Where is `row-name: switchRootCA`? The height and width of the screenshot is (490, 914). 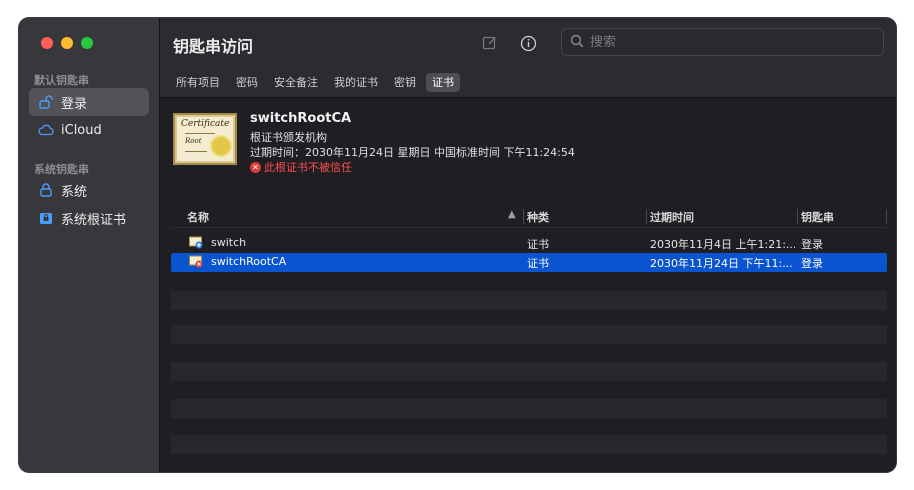
row-name: switchRootCA is located at coordinates (249, 261).